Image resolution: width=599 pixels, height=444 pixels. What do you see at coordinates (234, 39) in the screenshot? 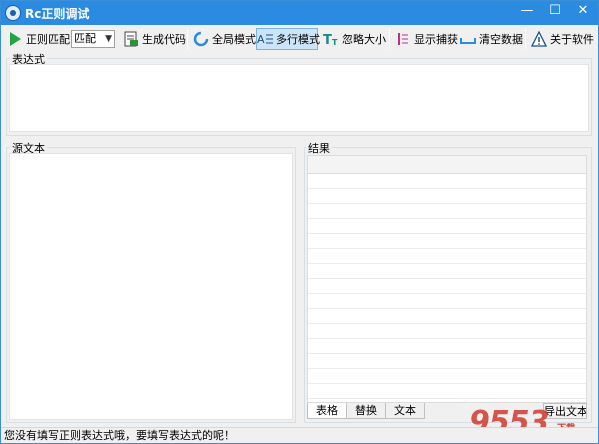
I see `global-mode-label: 全局模式` at bounding box center [234, 39].